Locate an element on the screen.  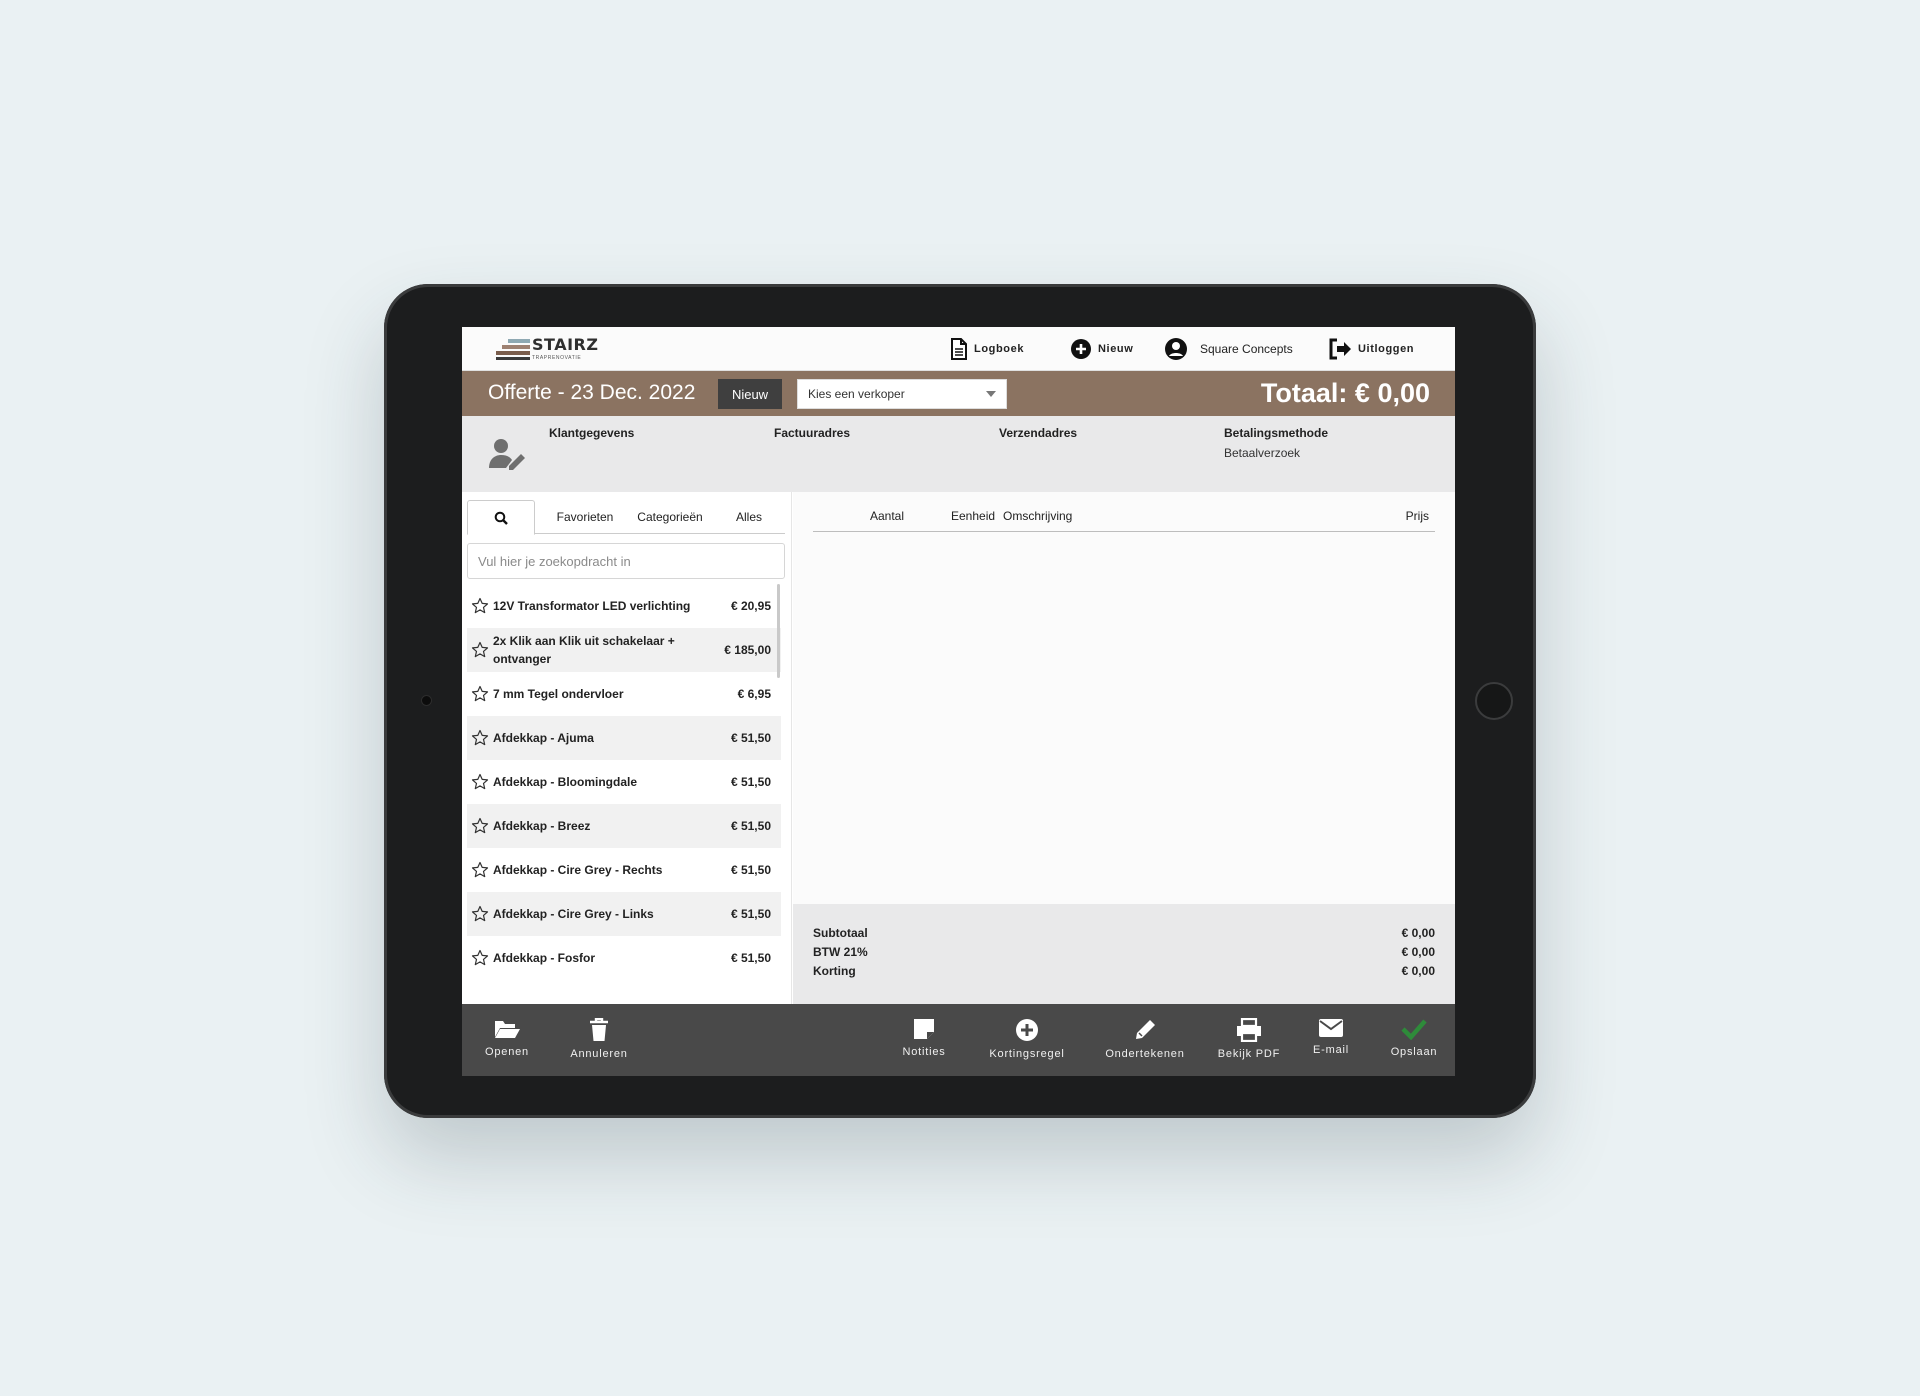
envelope-icon is located at coordinates (1331, 1028).